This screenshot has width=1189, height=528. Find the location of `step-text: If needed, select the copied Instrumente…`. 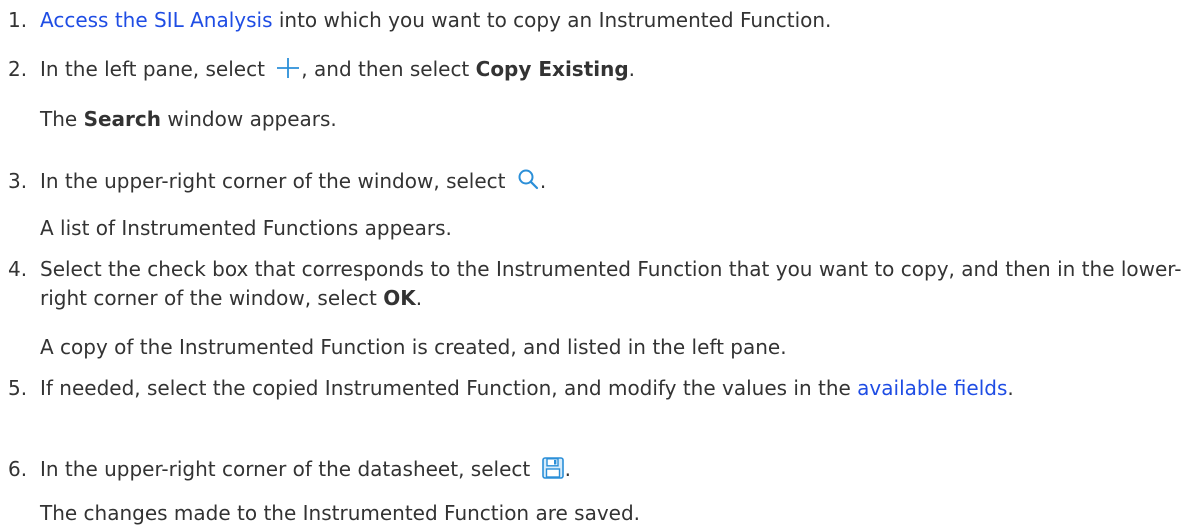

step-text: If needed, select the copied Instrumente… is located at coordinates (527, 388).